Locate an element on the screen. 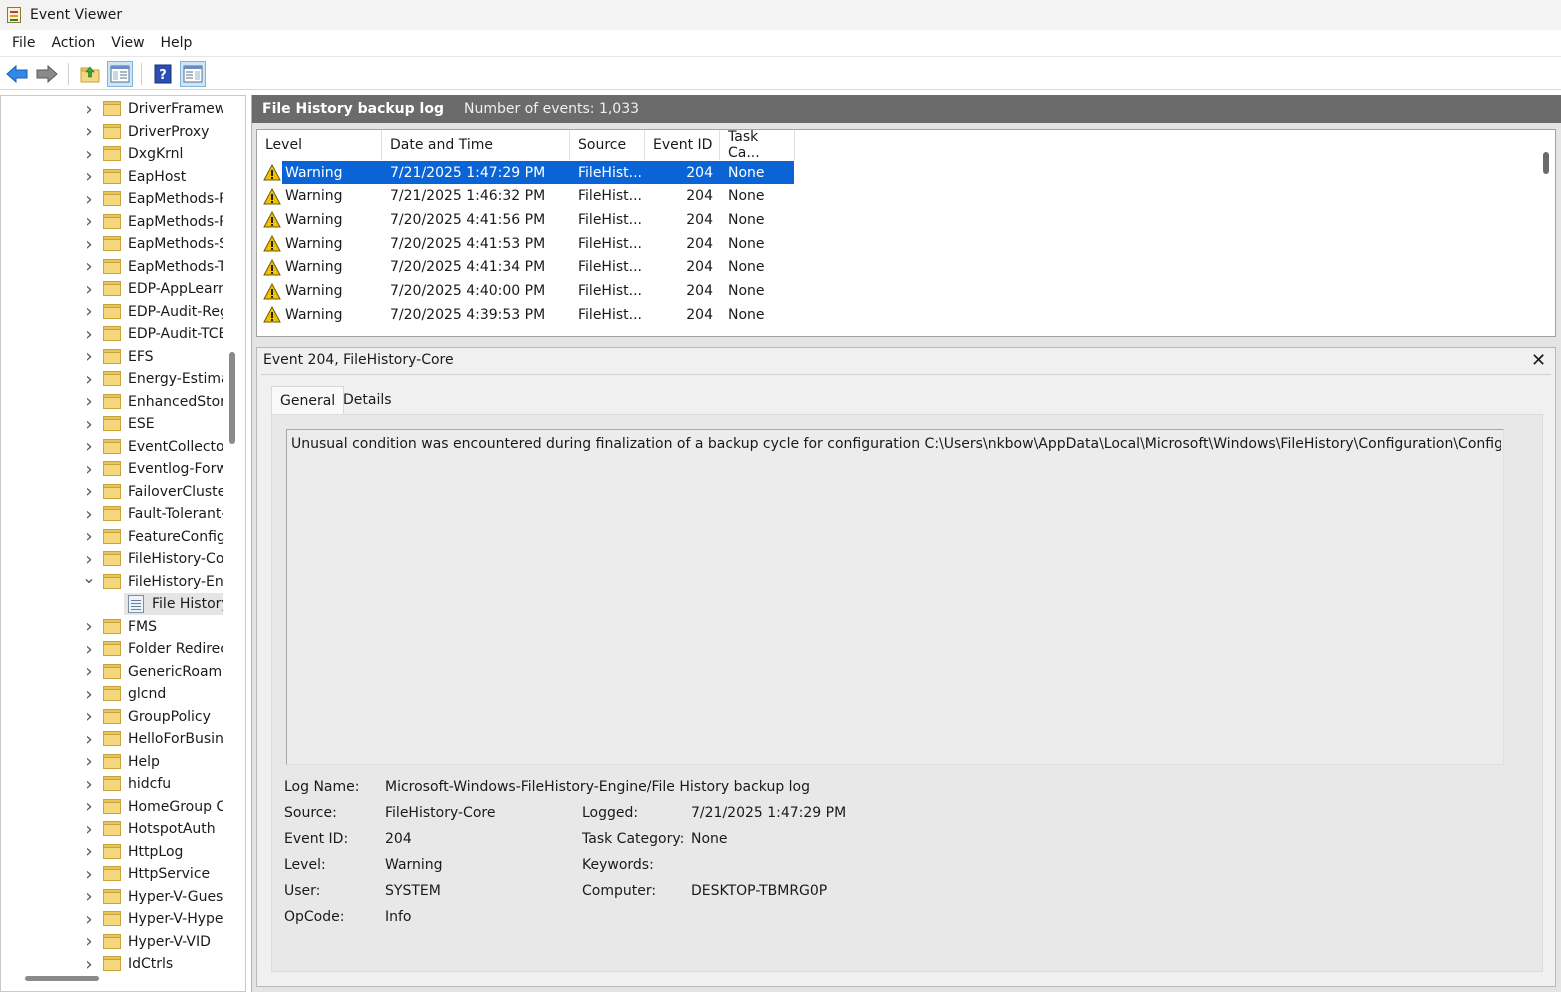 The image size is (1561, 992). tree-item: › EventCollector is located at coordinates (112, 447).